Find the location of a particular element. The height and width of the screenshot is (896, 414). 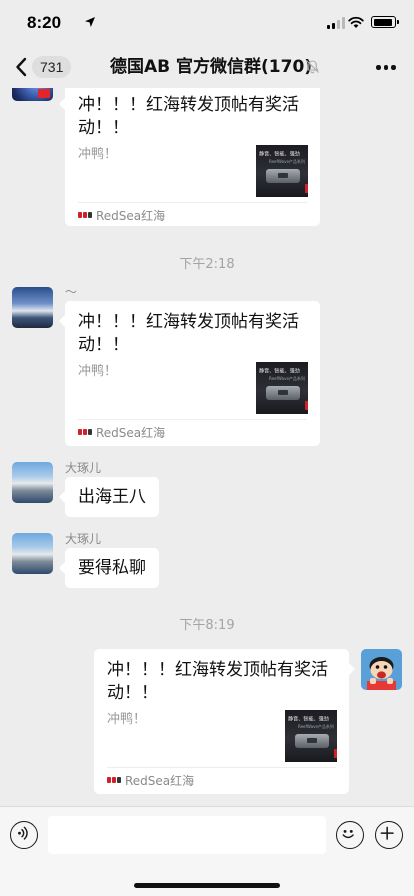

more-dots-icon is located at coordinates (386, 67).